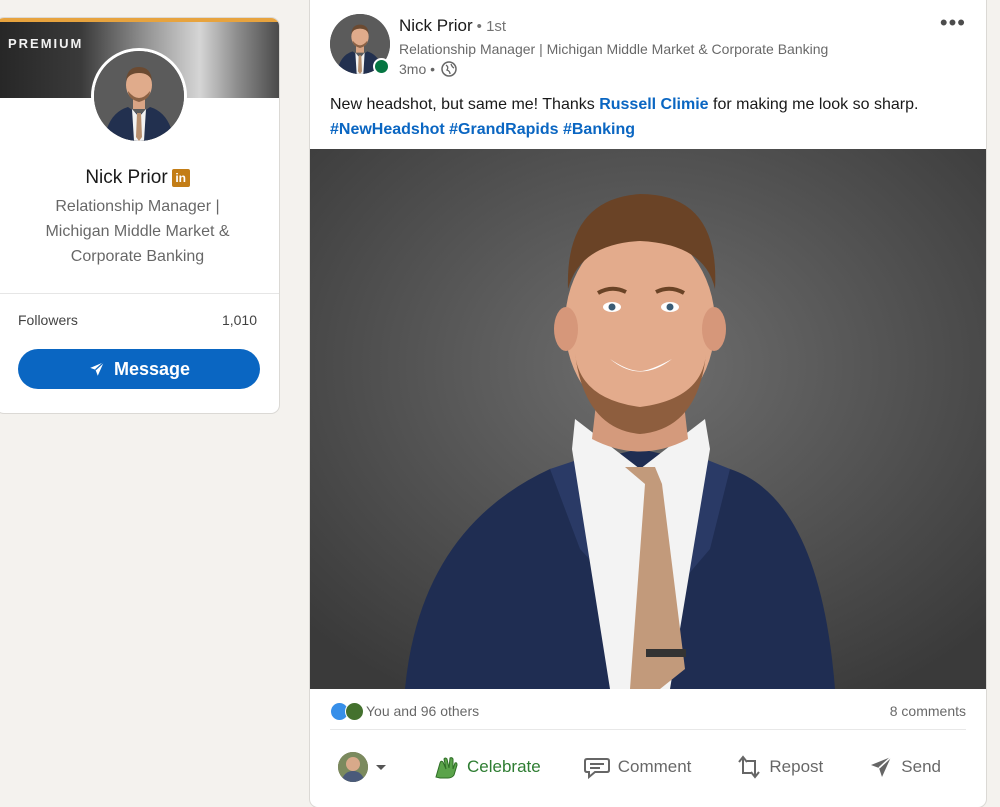 The image size is (1000, 807). What do you see at coordinates (239, 320) in the screenshot?
I see `followers-count: 1,010` at bounding box center [239, 320].